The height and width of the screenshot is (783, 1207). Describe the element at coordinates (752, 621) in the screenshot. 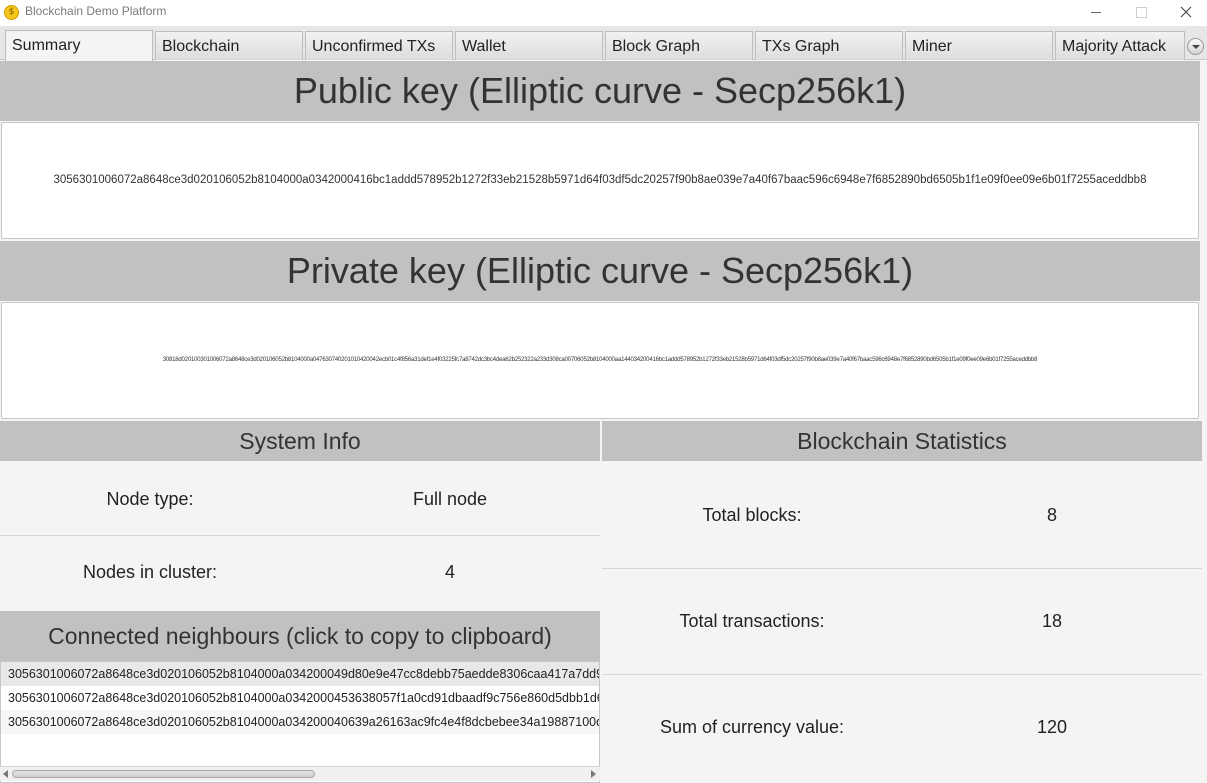

I see `total-transactions-label: Total transactions:` at that location.